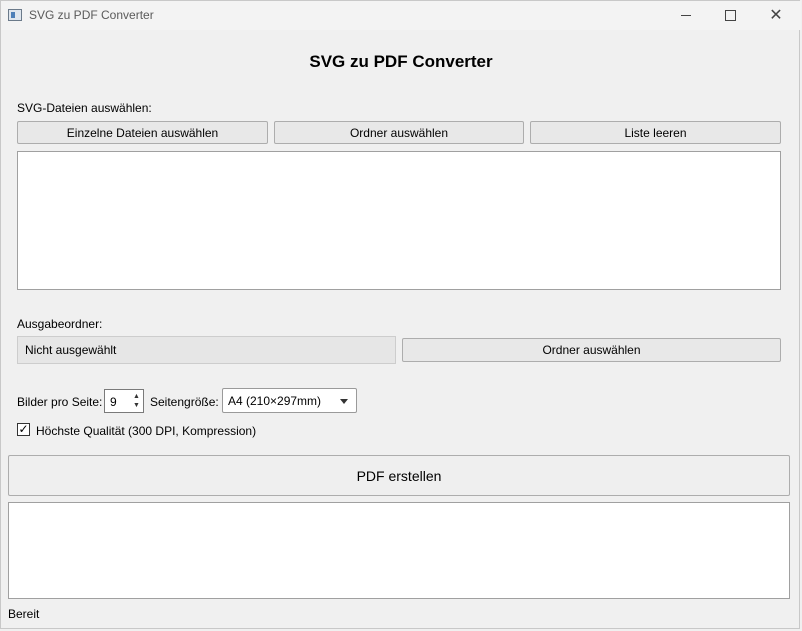  What do you see at coordinates (399, 132) in the screenshot?
I see `select-folder-button: Ordner auswählen` at bounding box center [399, 132].